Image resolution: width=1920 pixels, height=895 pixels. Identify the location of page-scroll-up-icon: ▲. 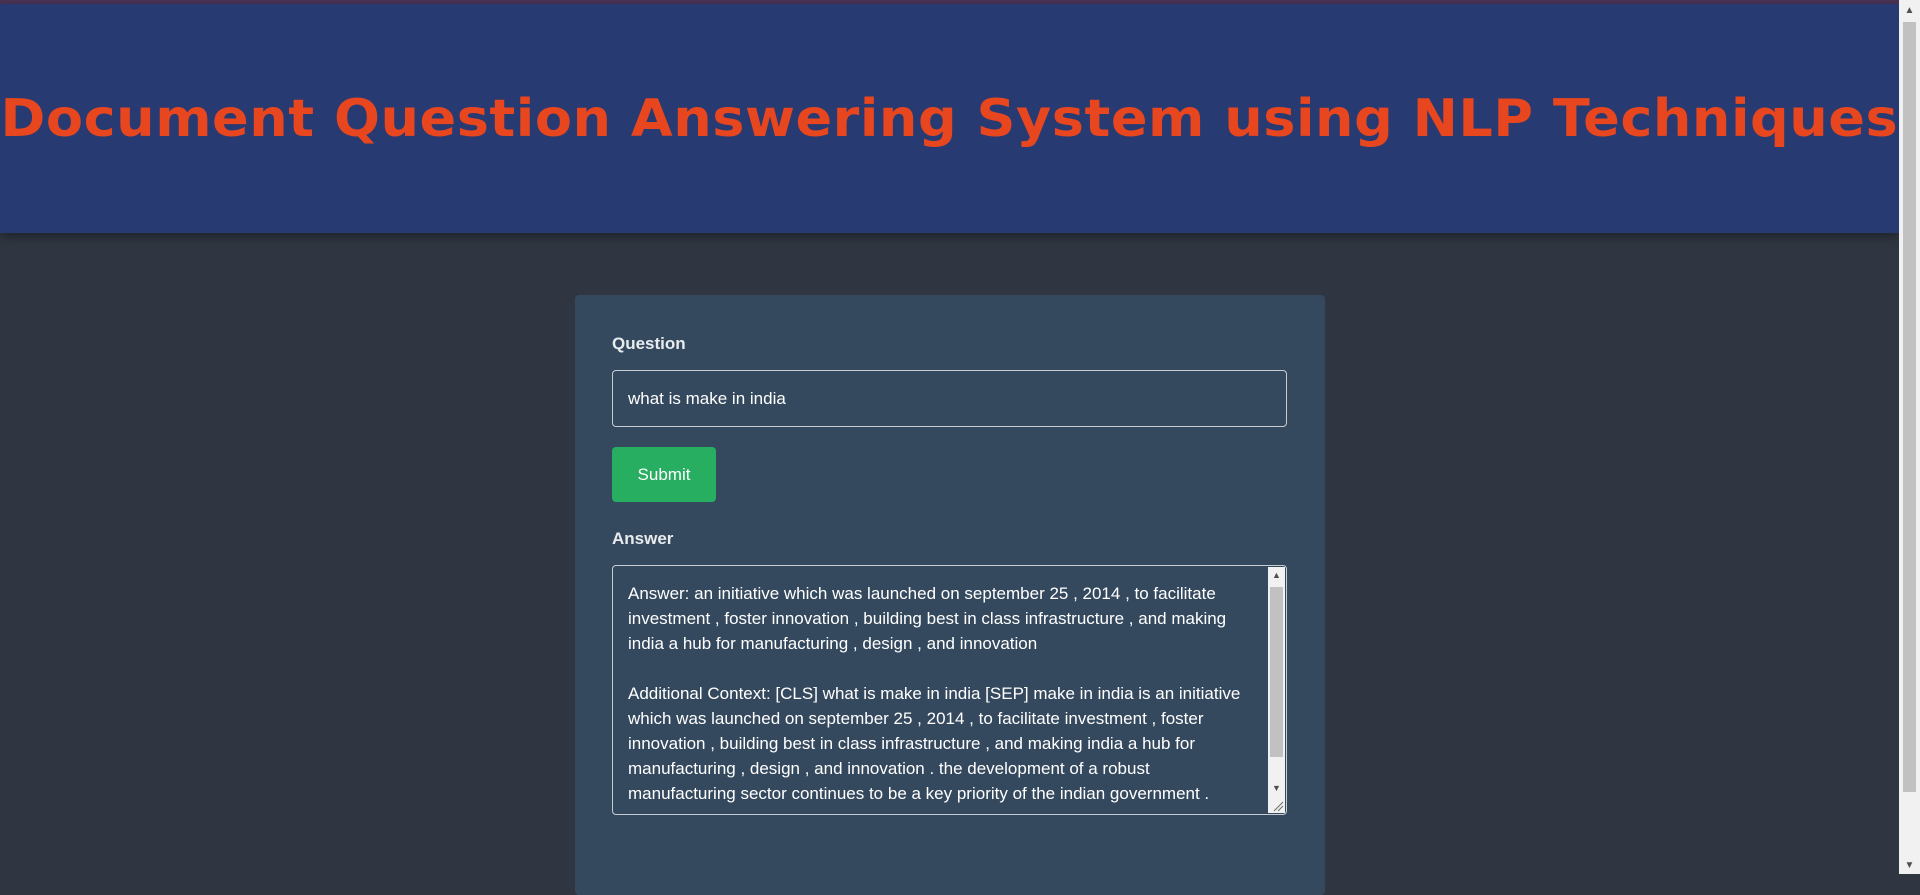
(1909, 10).